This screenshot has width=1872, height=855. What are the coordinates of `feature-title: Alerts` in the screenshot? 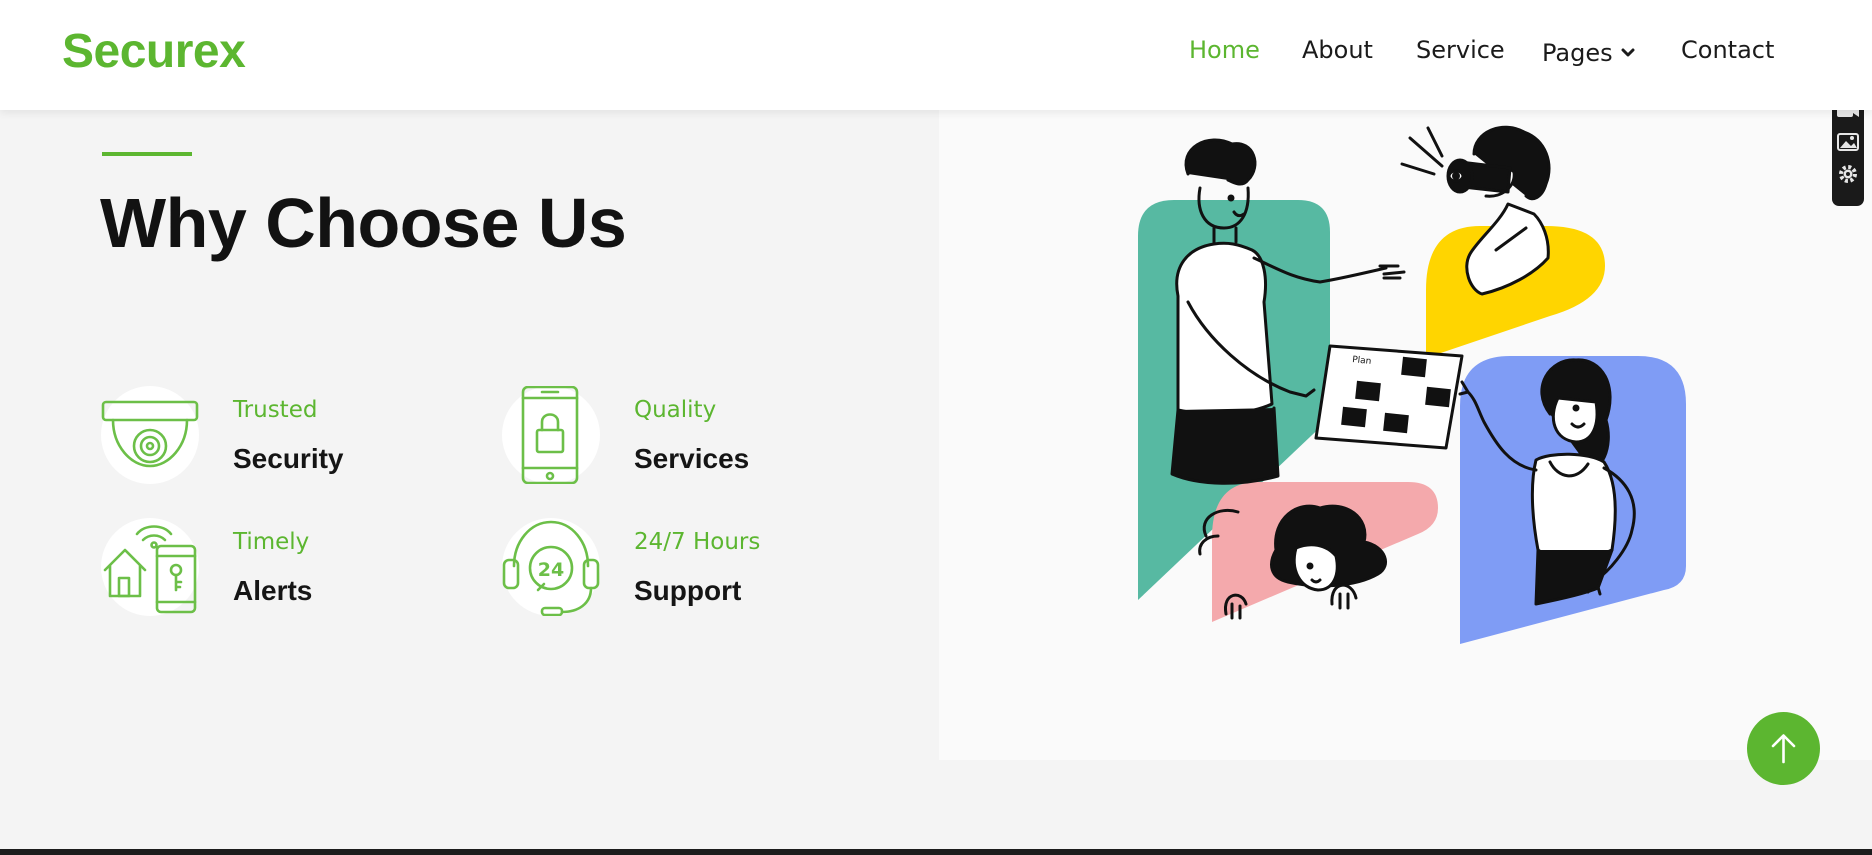 It's located at (273, 590).